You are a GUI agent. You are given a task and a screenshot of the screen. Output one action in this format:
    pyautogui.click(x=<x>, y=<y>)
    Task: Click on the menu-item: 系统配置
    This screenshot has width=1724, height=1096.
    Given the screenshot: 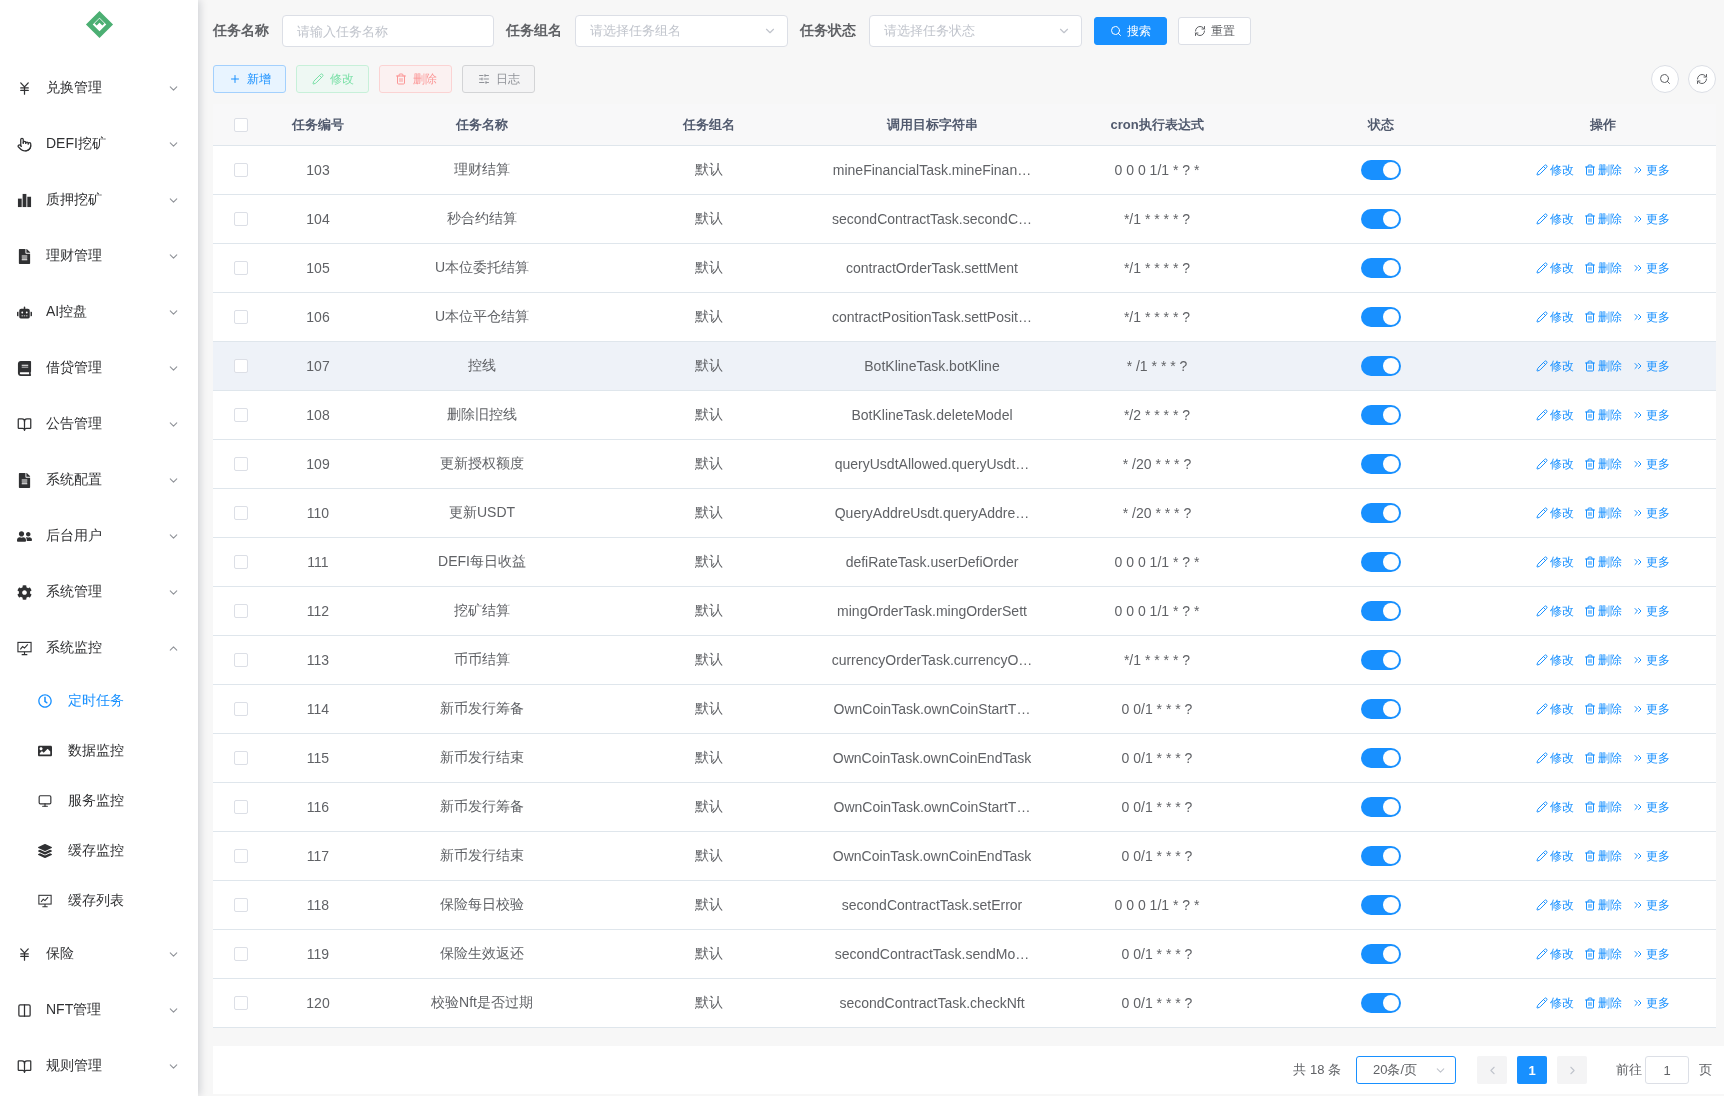 What is the action you would take?
    pyautogui.click(x=99, y=480)
    